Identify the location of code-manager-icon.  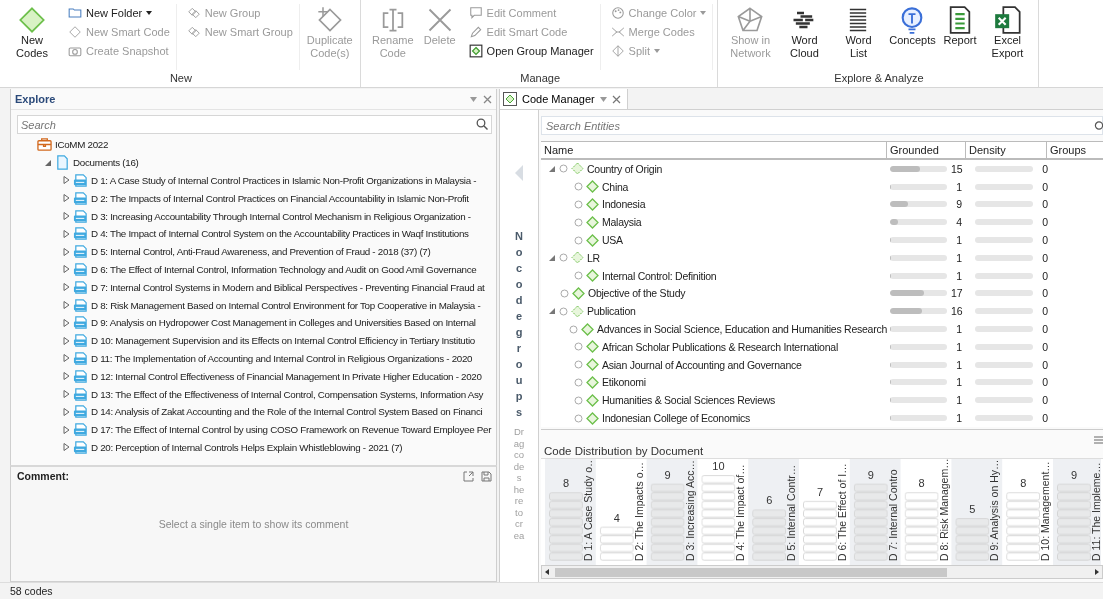
(510, 99).